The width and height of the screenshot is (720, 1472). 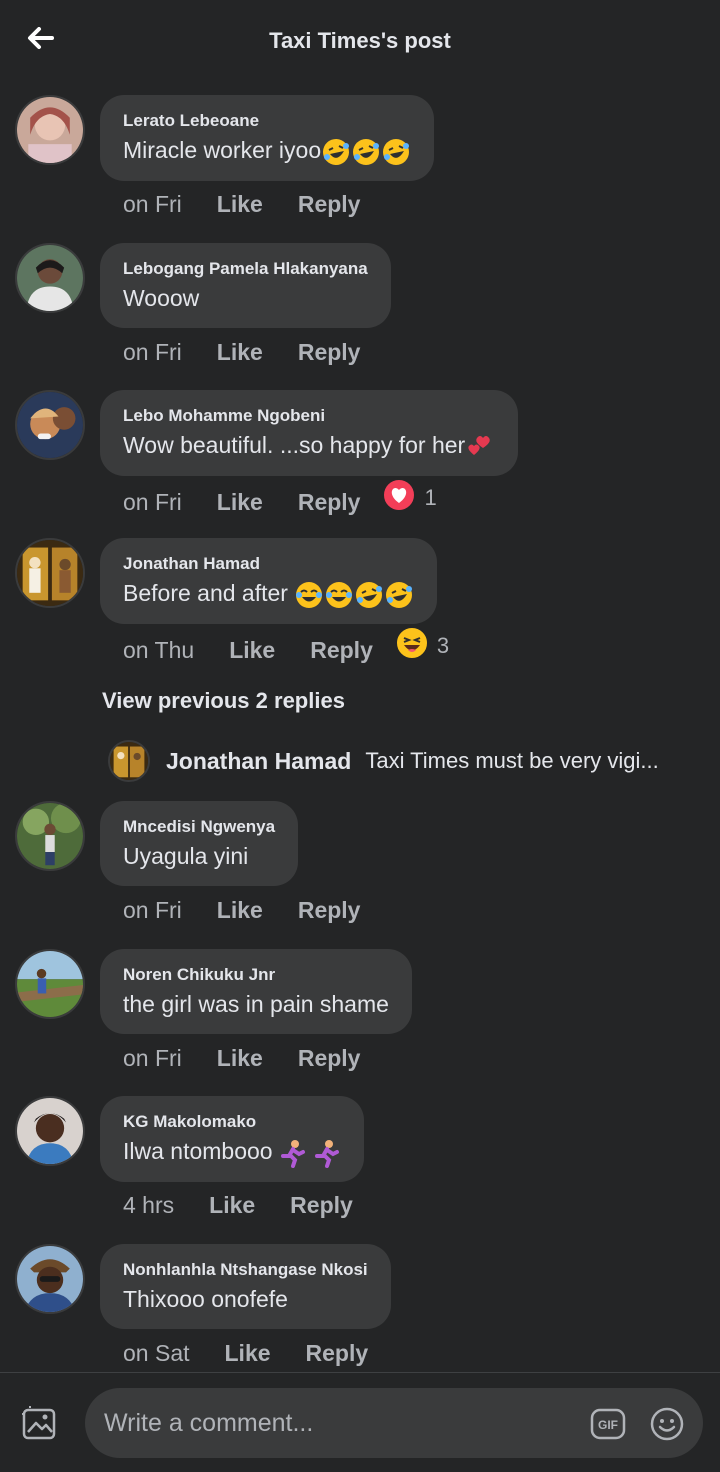 I want to click on comment-bubble: KG Makolomako Ilwa ntombooo, so click(x=232, y=1139).